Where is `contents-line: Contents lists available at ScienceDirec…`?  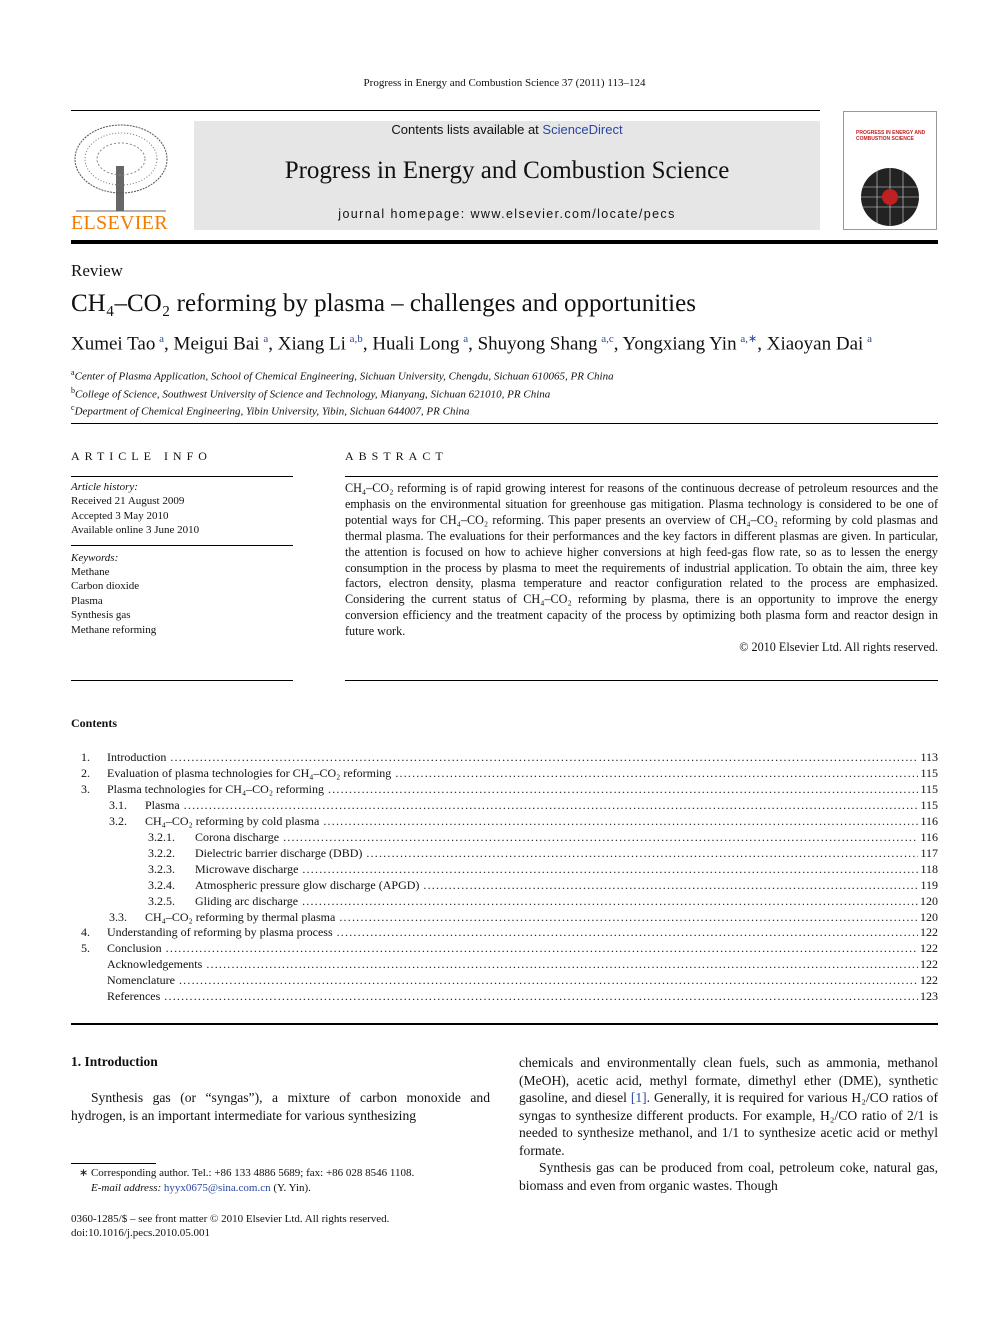 contents-line: Contents lists available at ScienceDirec… is located at coordinates (507, 129).